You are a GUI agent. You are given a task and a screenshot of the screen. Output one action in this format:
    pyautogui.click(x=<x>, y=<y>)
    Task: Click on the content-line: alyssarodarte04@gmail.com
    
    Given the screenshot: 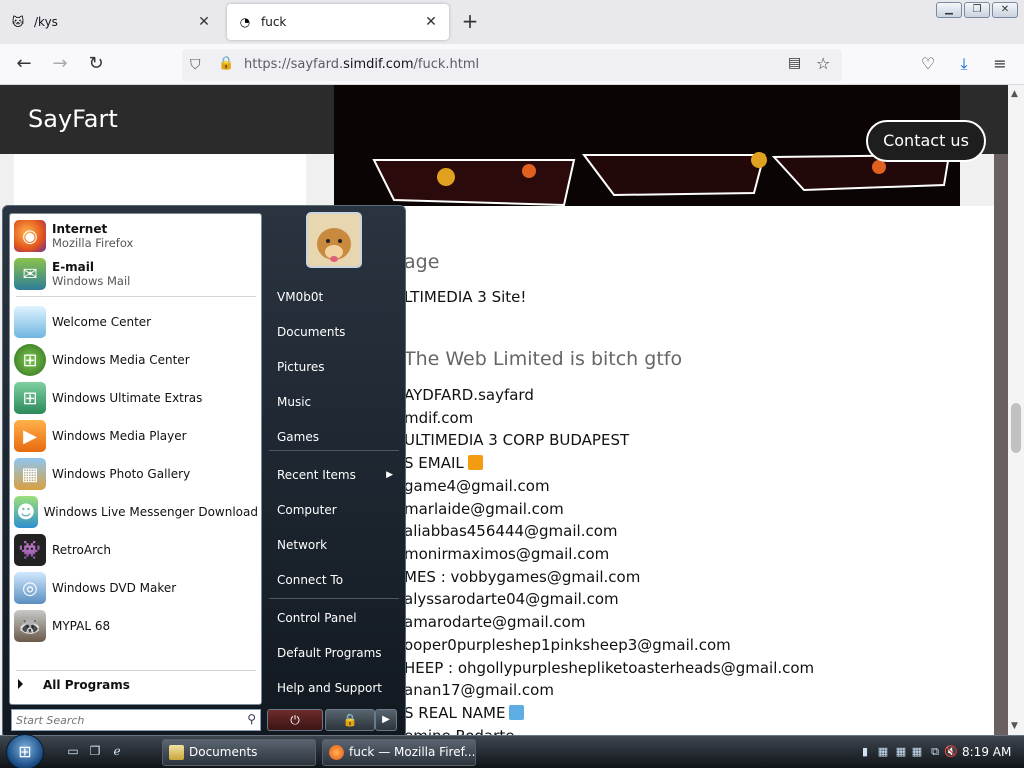 What is the action you would take?
    pyautogui.click(x=511, y=599)
    